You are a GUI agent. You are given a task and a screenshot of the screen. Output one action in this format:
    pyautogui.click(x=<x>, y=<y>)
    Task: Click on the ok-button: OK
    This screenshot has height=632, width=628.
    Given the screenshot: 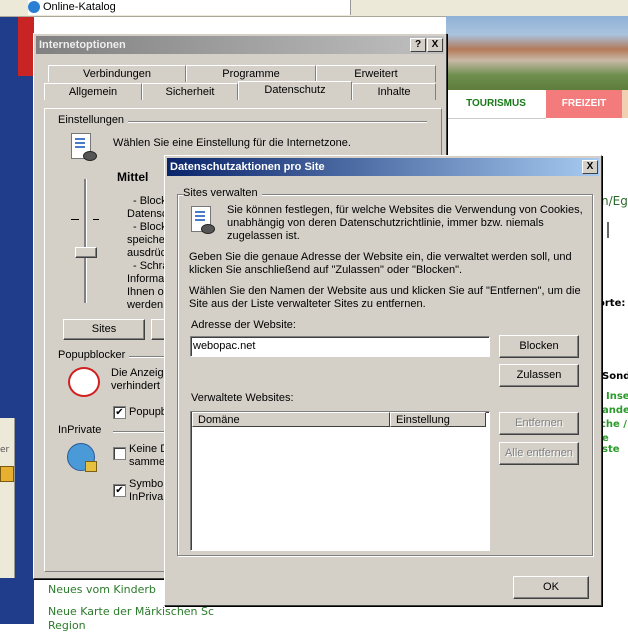 What is the action you would take?
    pyautogui.click(x=551, y=587)
    